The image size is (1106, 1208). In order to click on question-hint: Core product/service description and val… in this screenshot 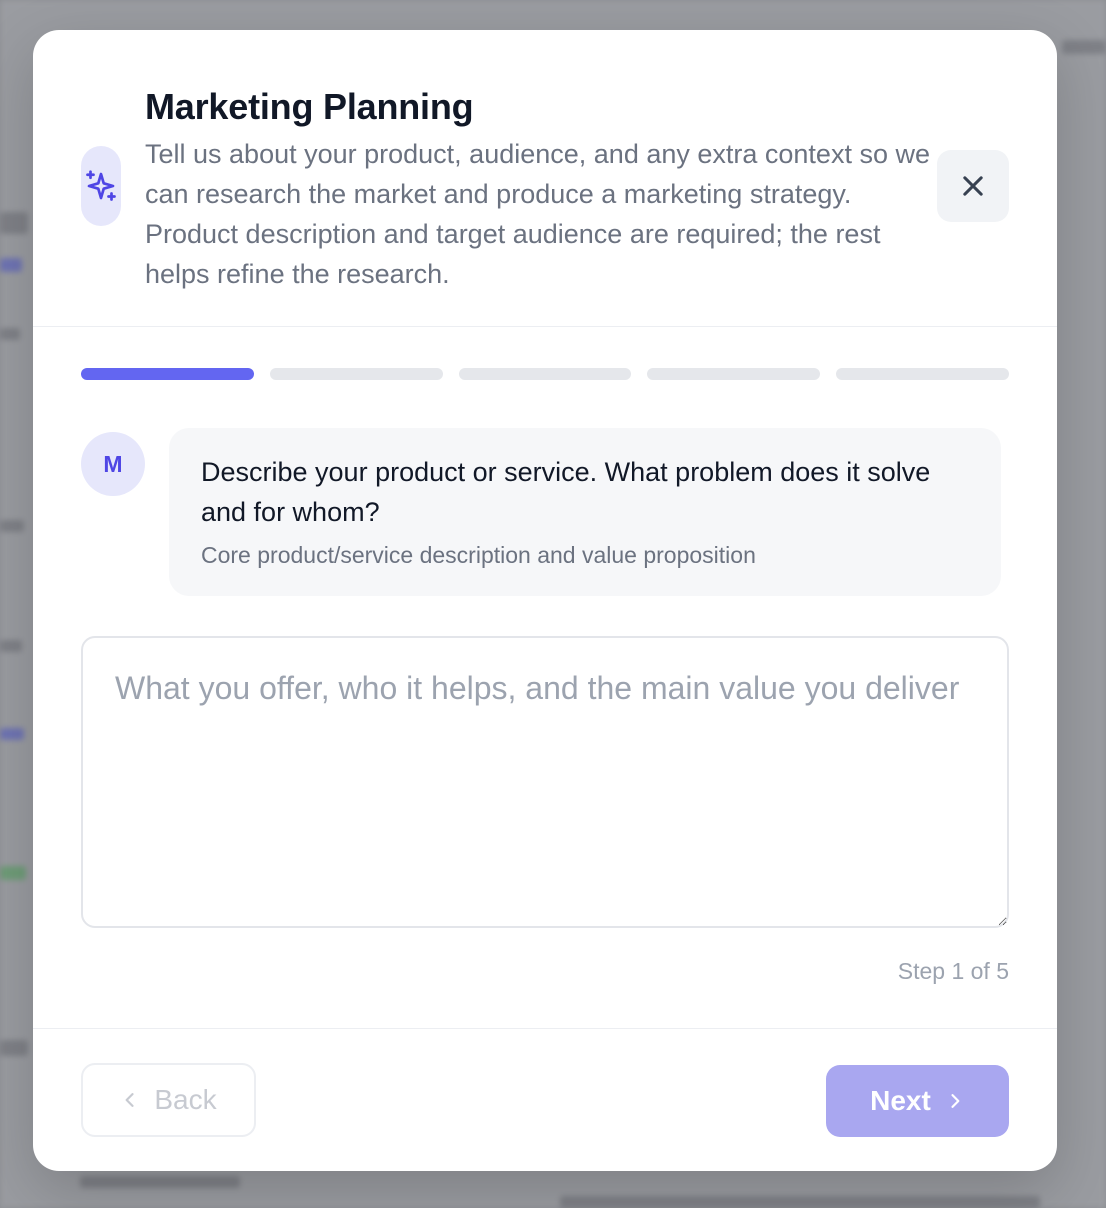, I will do `click(478, 555)`.